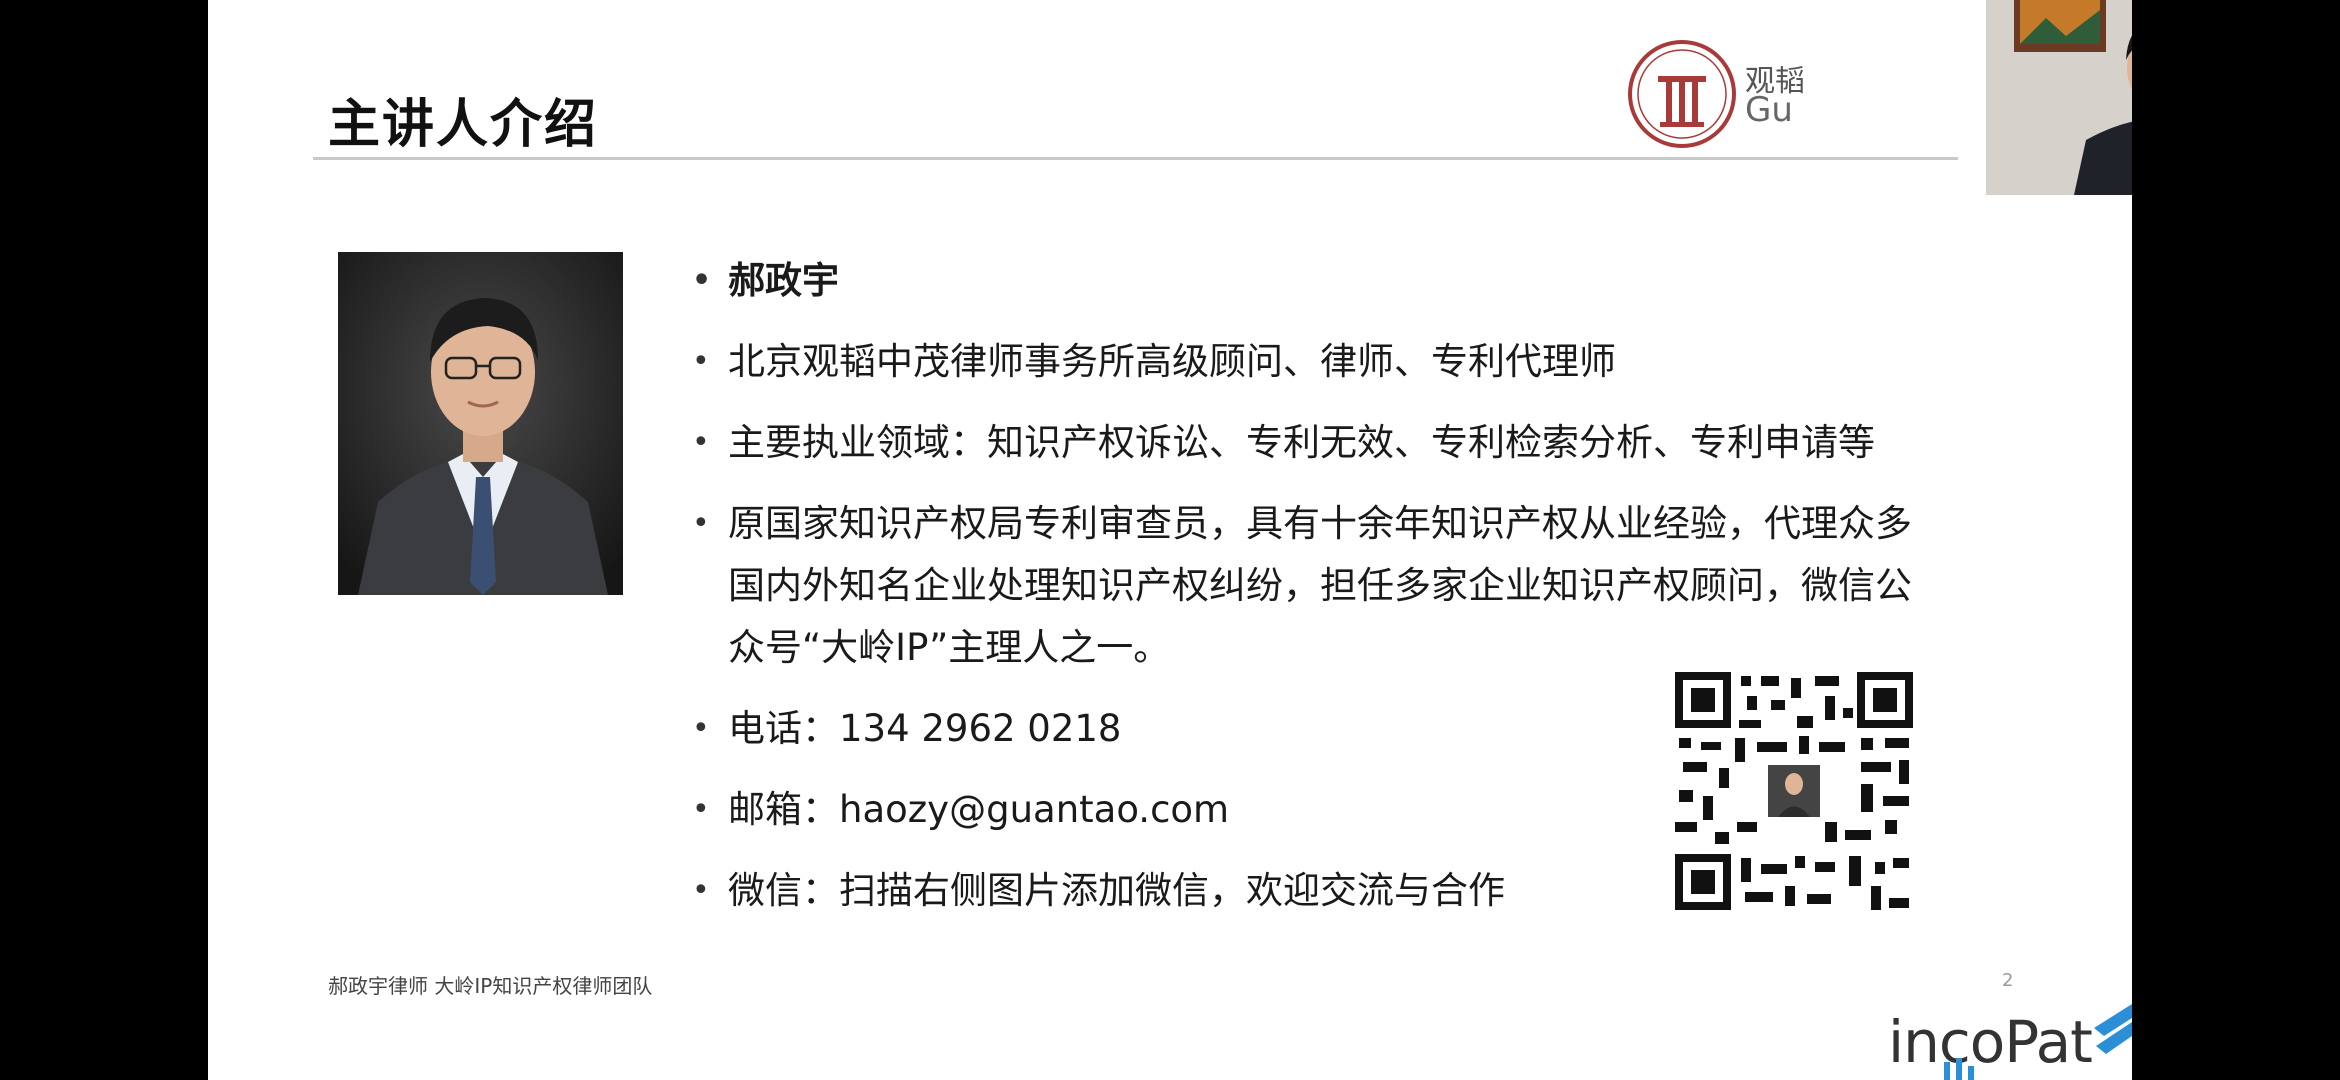  I want to click on email-text: 邮箱：haozy@guantao.com, so click(979, 809).